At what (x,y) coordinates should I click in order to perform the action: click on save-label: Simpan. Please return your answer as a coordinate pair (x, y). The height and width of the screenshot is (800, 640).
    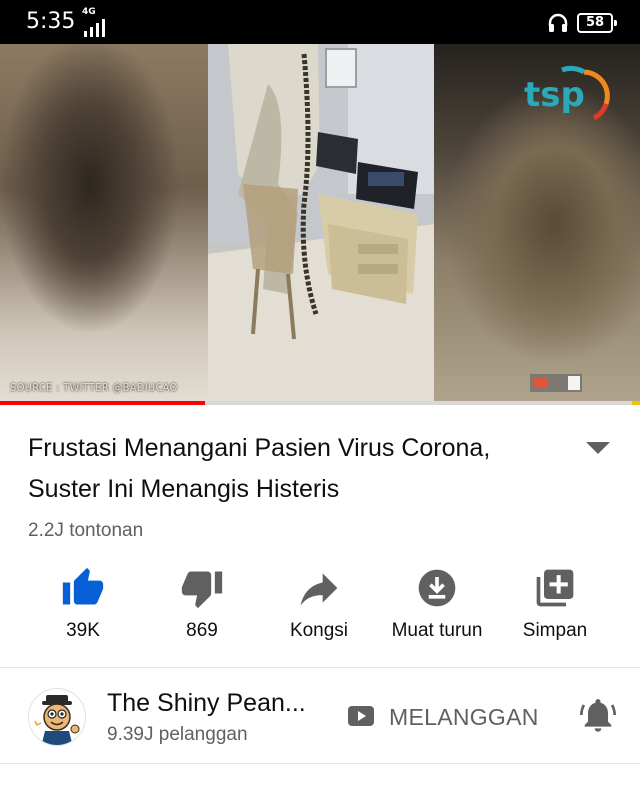
    Looking at the image, I should click on (555, 630).